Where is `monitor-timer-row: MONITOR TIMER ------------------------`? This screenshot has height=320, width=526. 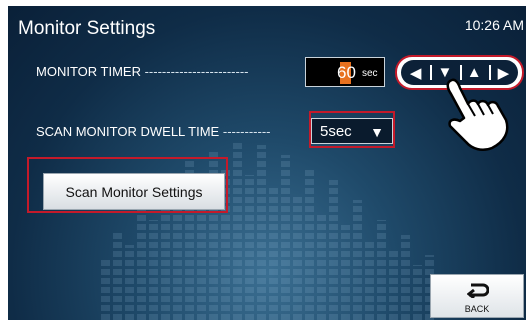 monitor-timer-row: MONITOR TIMER ------------------------ is located at coordinates (142, 71).